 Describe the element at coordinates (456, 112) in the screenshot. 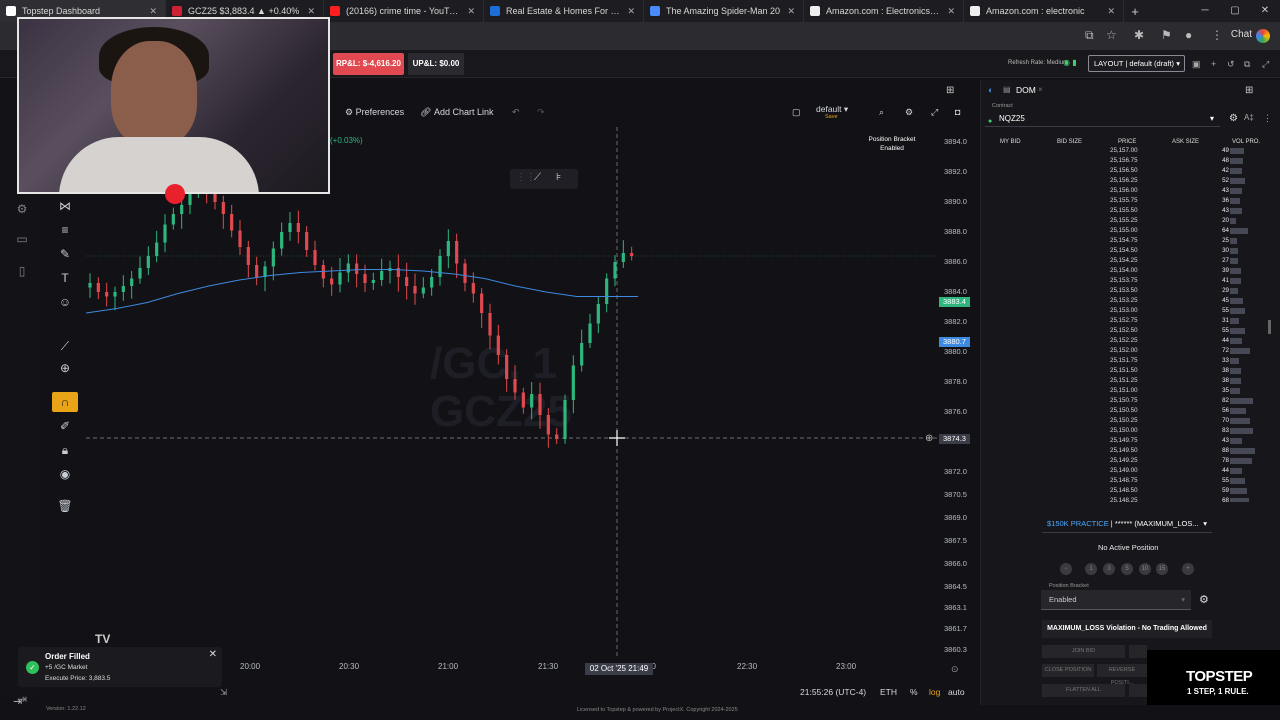

I see `add-chart-link-button: 🔗︎ Add Chart Link` at that location.